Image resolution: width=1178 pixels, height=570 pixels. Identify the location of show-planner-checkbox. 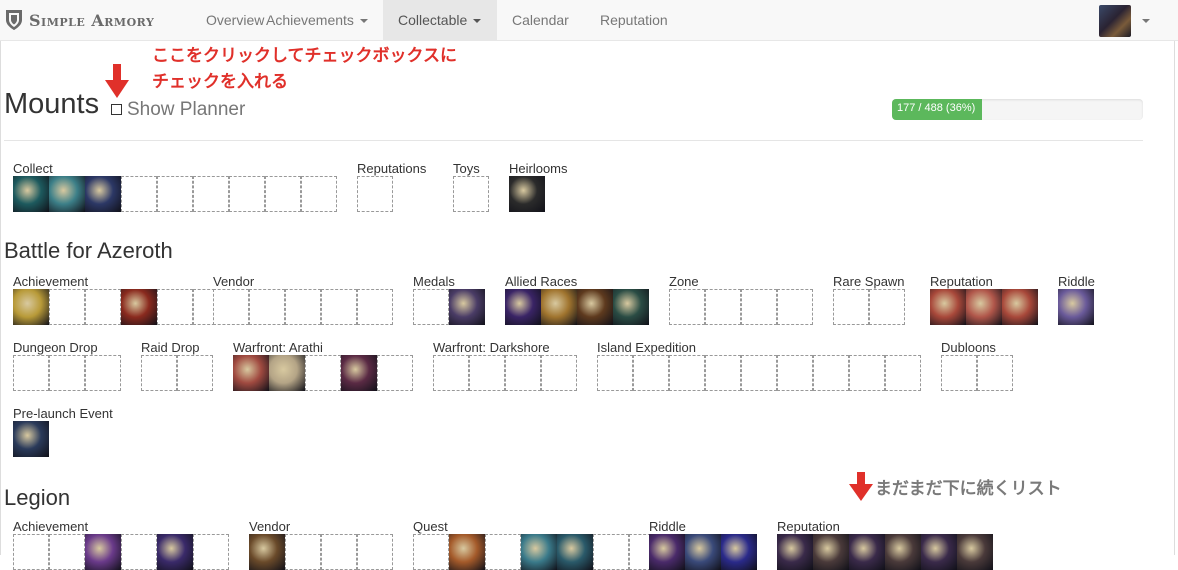
(116, 109).